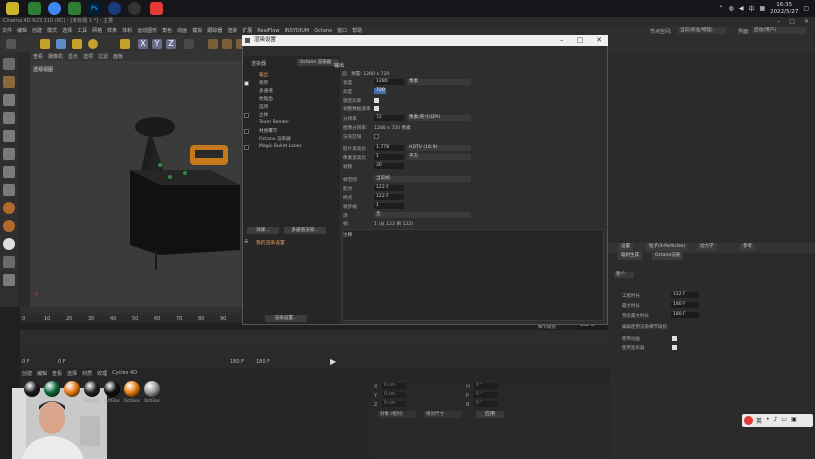  What do you see at coordinates (490, 414) in the screenshot?
I see `apply-button: 应用` at bounding box center [490, 414].